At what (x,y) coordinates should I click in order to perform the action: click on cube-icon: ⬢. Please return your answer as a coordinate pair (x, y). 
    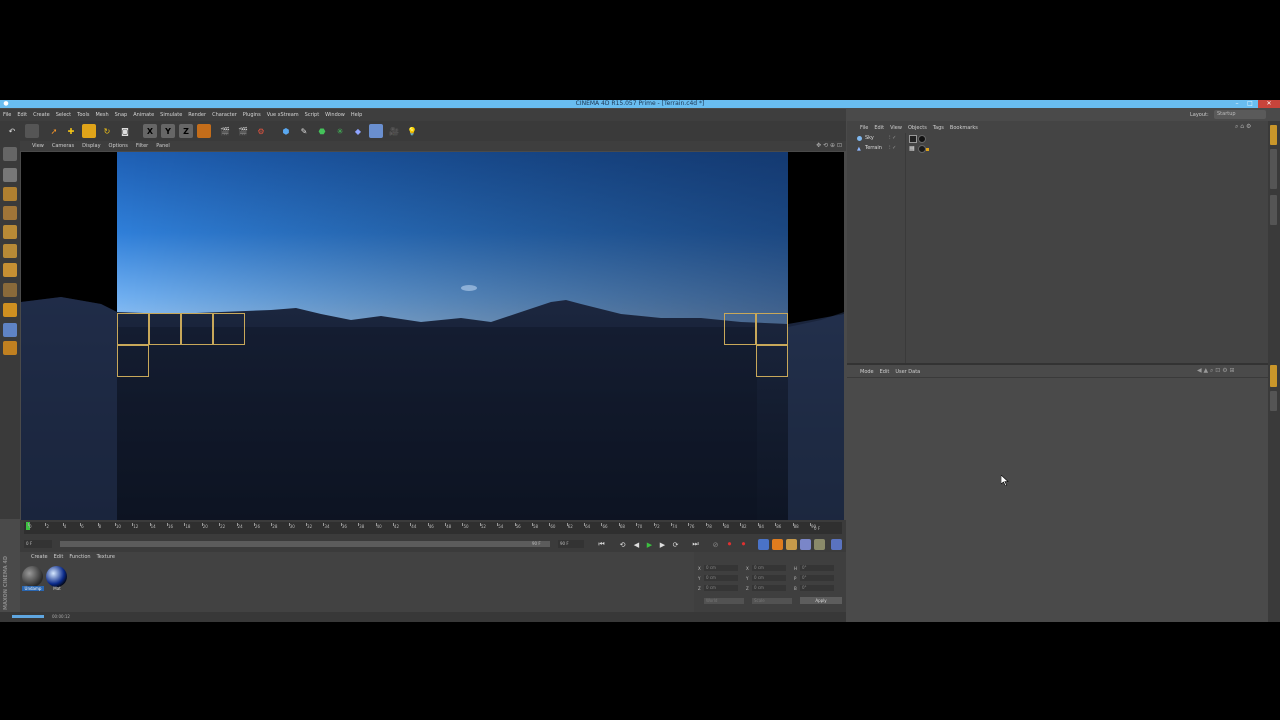
    Looking at the image, I should click on (286, 131).